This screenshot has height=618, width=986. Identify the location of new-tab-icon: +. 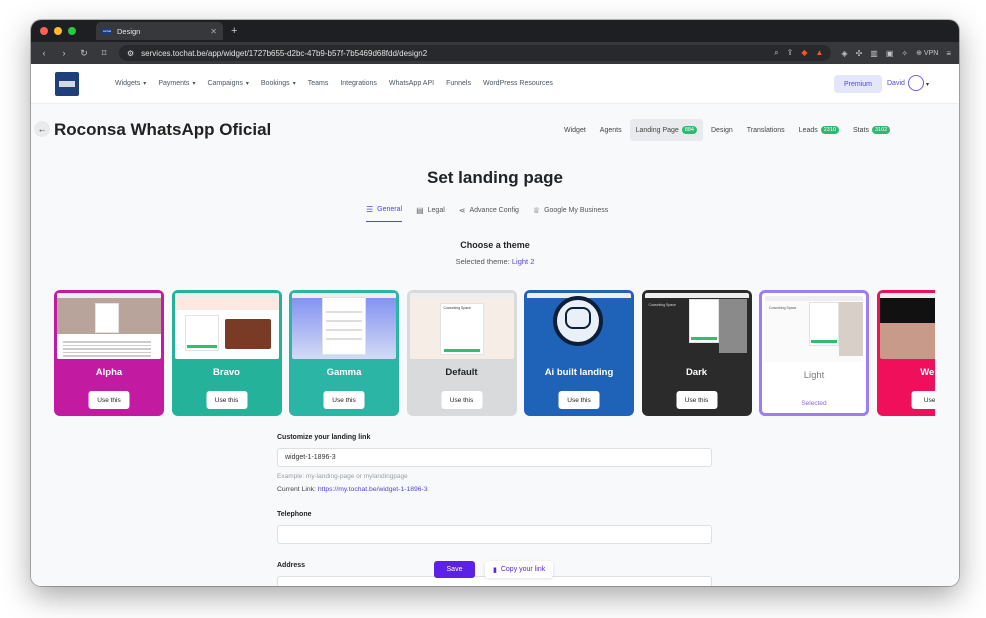
(234, 31).